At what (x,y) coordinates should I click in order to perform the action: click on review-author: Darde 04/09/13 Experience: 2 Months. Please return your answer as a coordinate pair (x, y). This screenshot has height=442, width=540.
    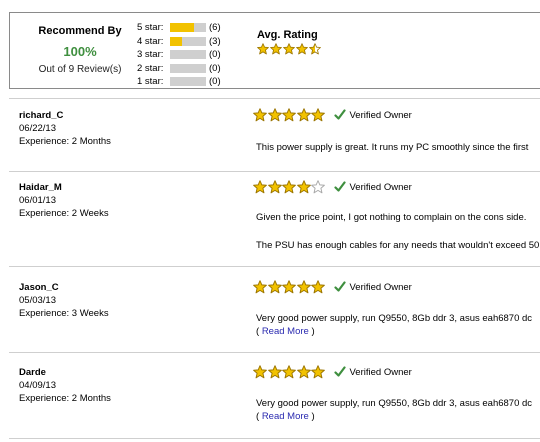
    Looking at the image, I should click on (65, 385).